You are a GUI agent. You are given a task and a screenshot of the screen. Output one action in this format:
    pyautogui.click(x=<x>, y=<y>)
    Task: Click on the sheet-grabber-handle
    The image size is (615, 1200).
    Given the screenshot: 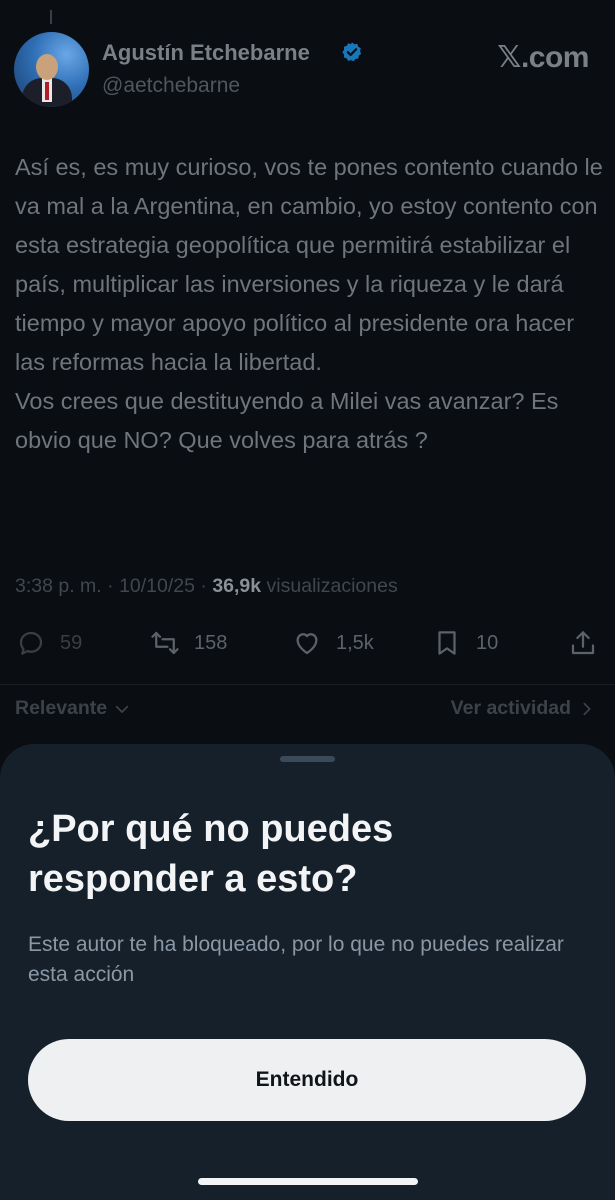 What is the action you would take?
    pyautogui.click(x=307, y=759)
    